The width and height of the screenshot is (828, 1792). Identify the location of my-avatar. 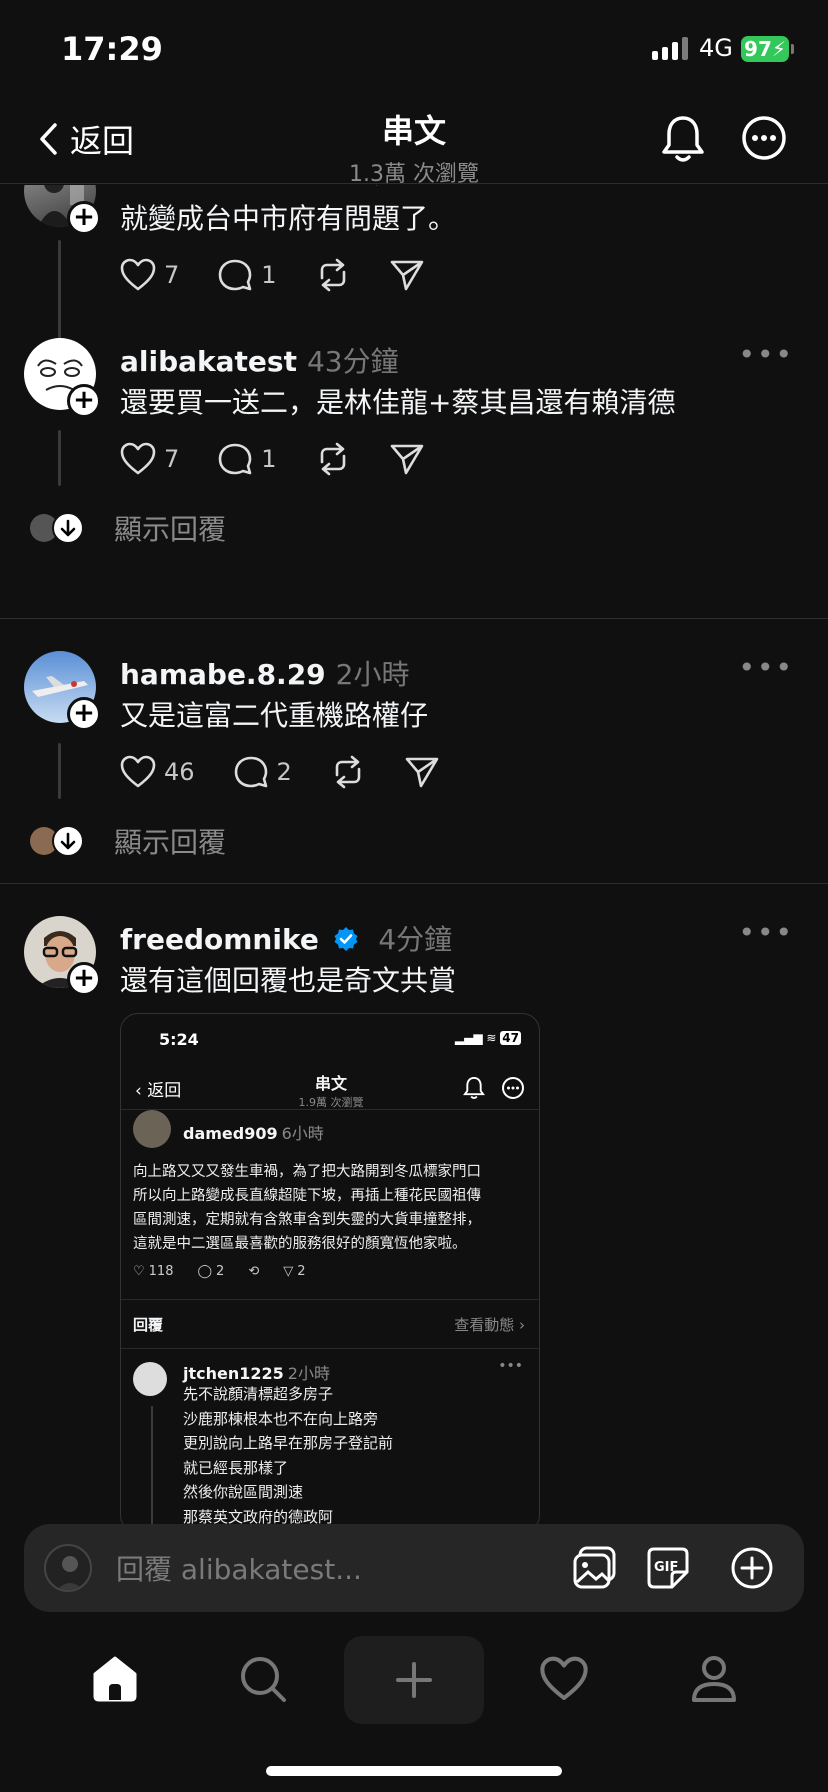
(68, 1568).